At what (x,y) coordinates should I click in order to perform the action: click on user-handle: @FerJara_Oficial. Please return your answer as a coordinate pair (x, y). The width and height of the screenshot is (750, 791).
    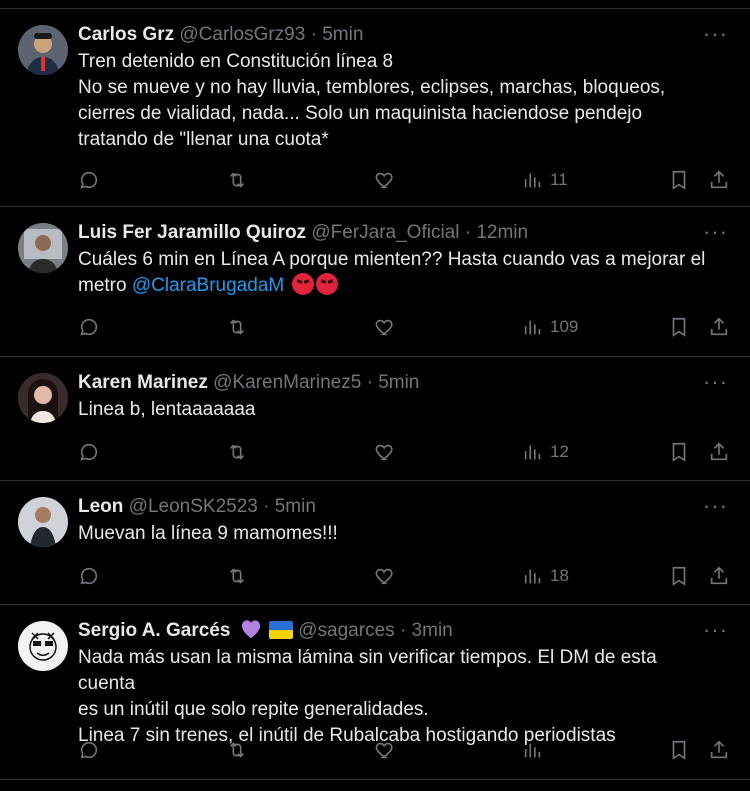
    Looking at the image, I should click on (385, 232).